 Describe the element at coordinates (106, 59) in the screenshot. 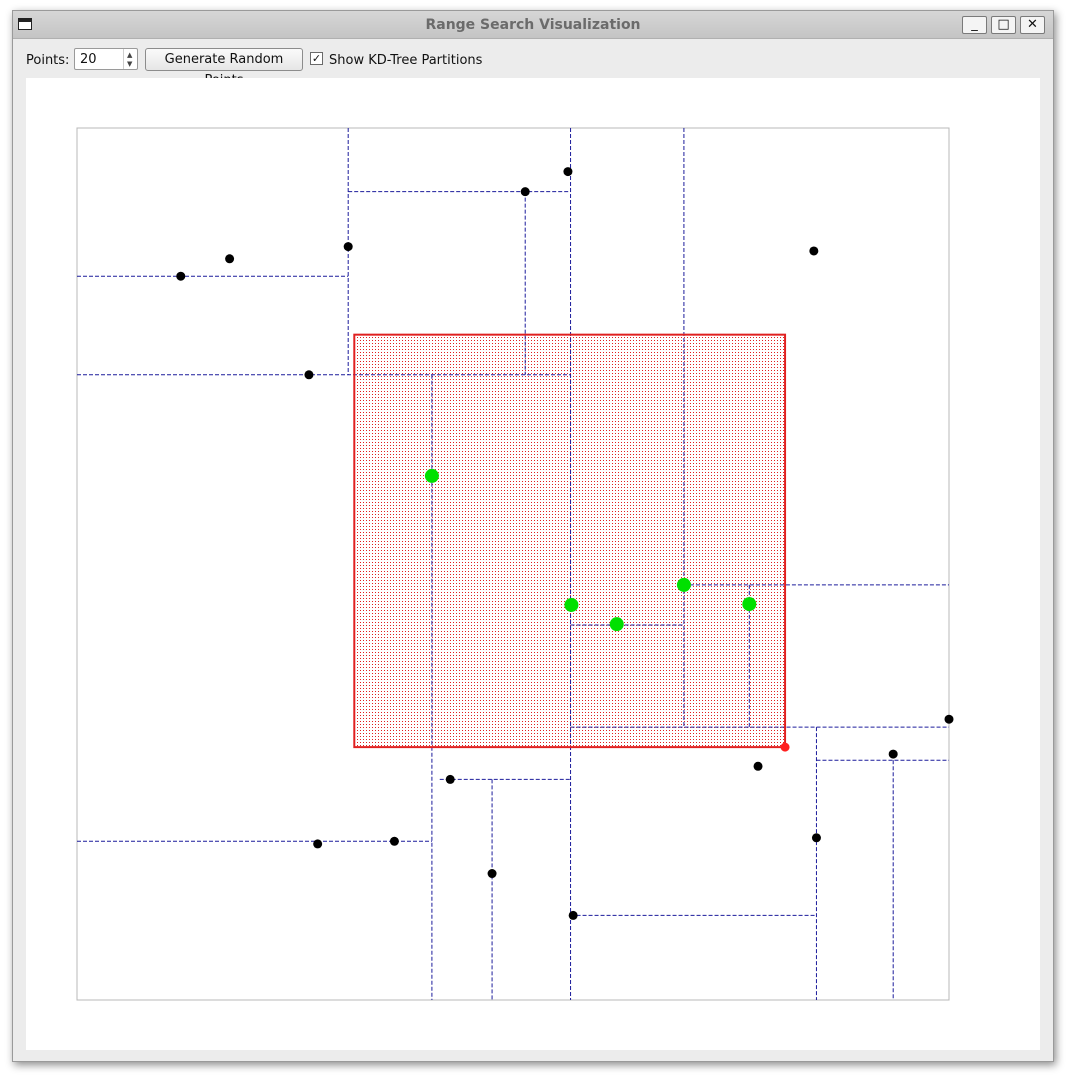

I see `points-spinbox: 20 ▲ ▼` at that location.